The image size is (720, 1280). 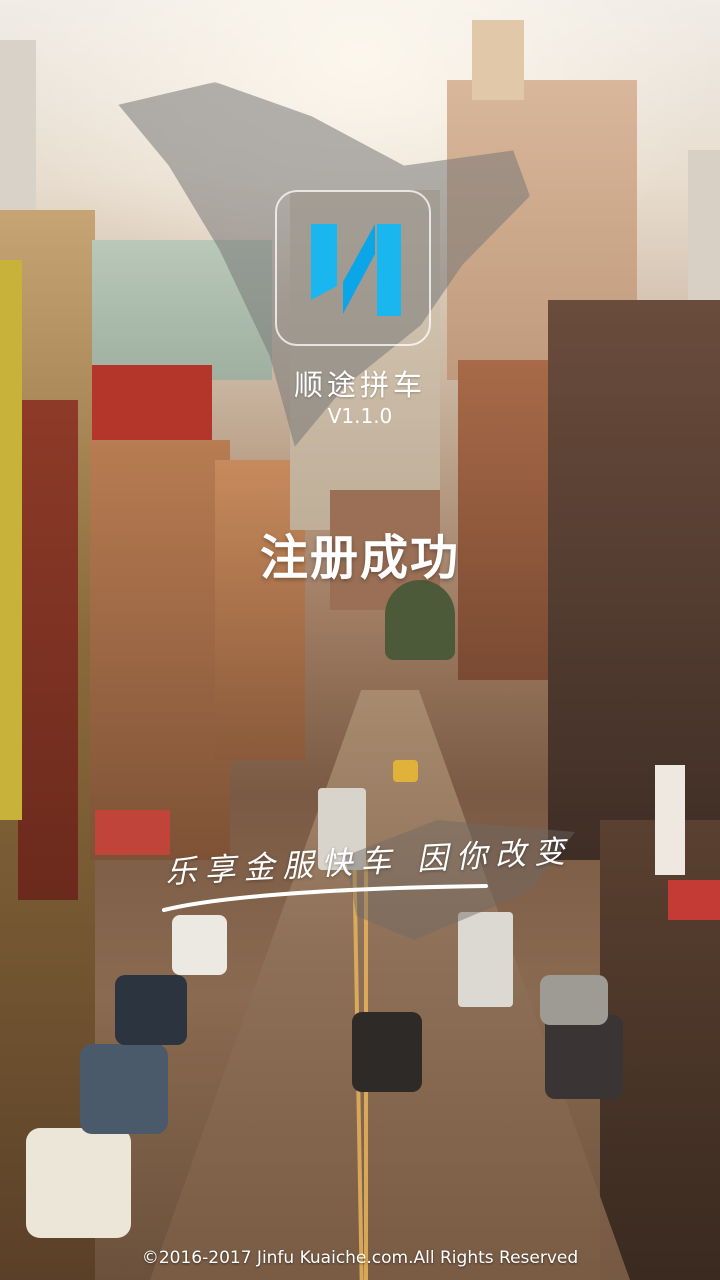 I want to click on car-dark, so click(x=387, y=1052).